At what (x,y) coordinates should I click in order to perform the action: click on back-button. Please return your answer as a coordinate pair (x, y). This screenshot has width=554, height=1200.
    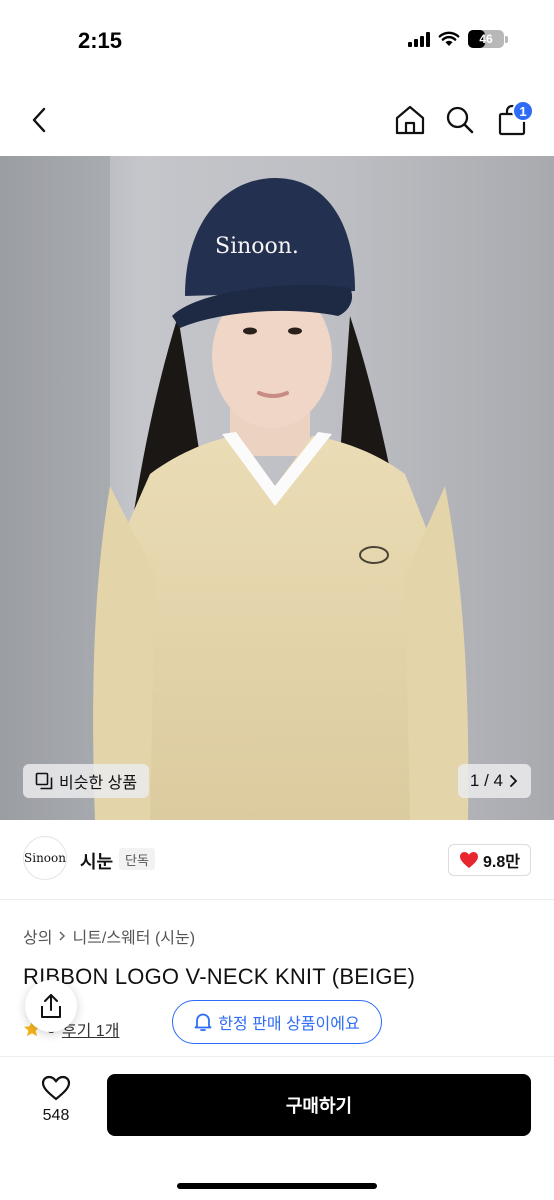
    Looking at the image, I should click on (40, 120).